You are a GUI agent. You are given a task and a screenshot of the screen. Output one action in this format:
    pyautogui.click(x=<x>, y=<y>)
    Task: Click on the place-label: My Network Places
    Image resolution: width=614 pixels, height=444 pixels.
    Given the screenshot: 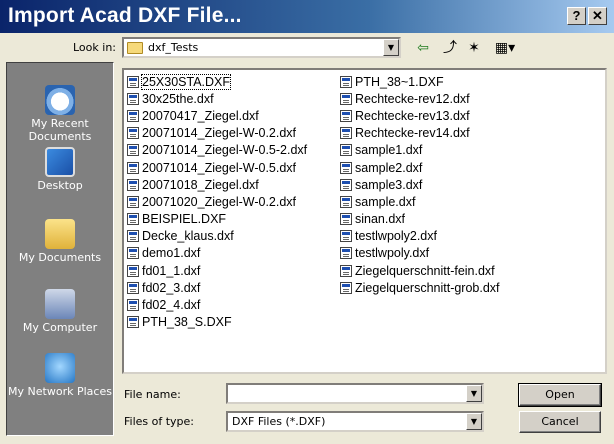 What is the action you would take?
    pyautogui.click(x=60, y=391)
    